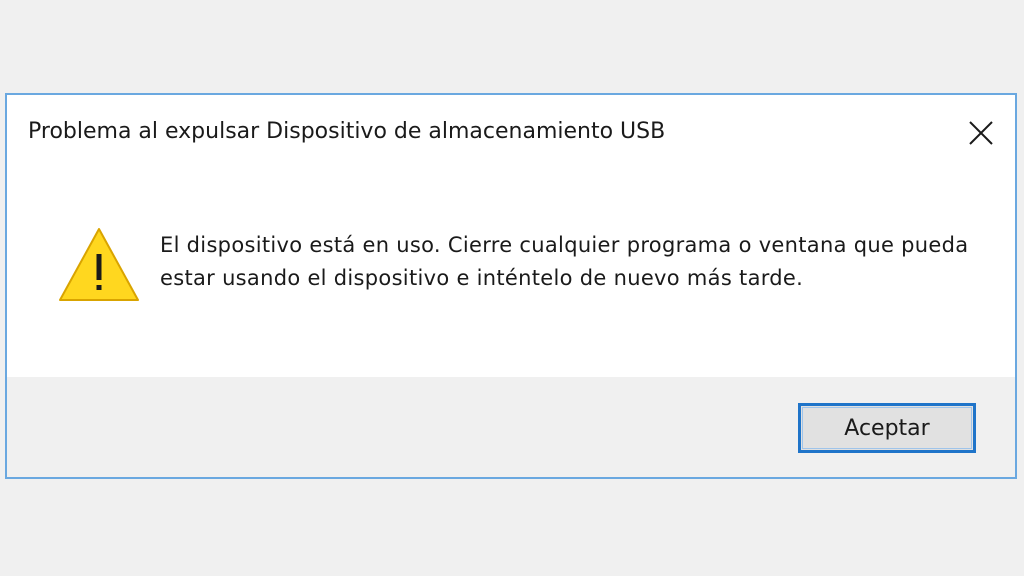 Image resolution: width=1024 pixels, height=576 pixels. I want to click on close-icon, so click(981, 133).